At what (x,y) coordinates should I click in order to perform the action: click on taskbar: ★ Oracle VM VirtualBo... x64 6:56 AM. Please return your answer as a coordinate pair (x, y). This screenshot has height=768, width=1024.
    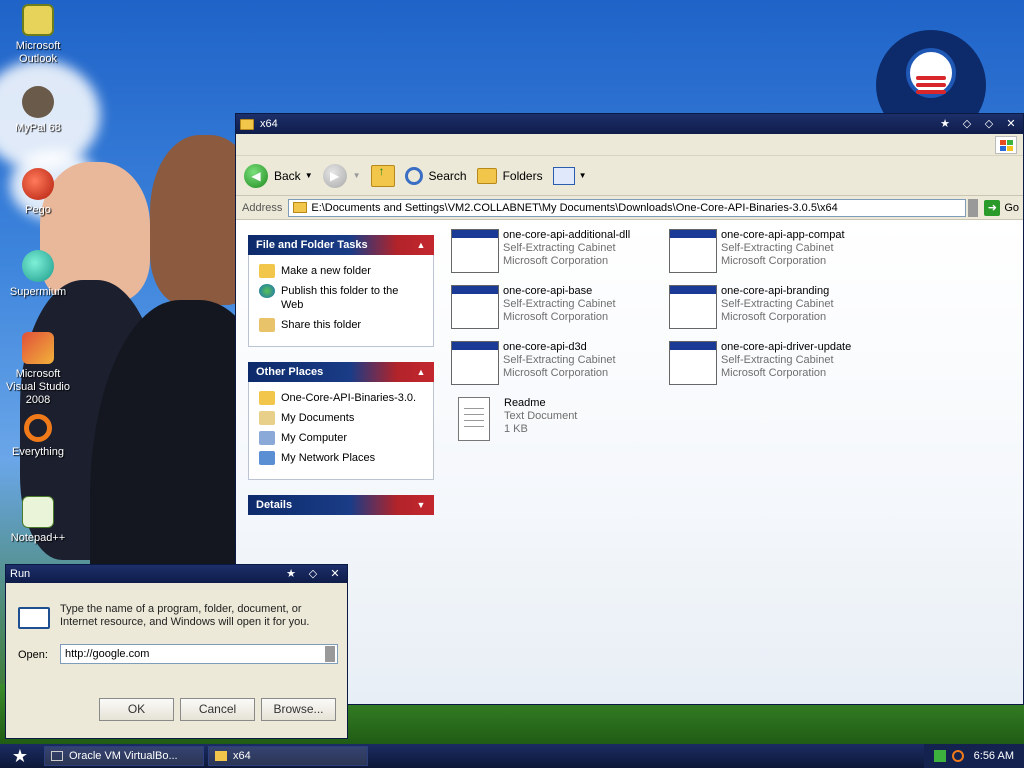
    Looking at the image, I should click on (512, 756).